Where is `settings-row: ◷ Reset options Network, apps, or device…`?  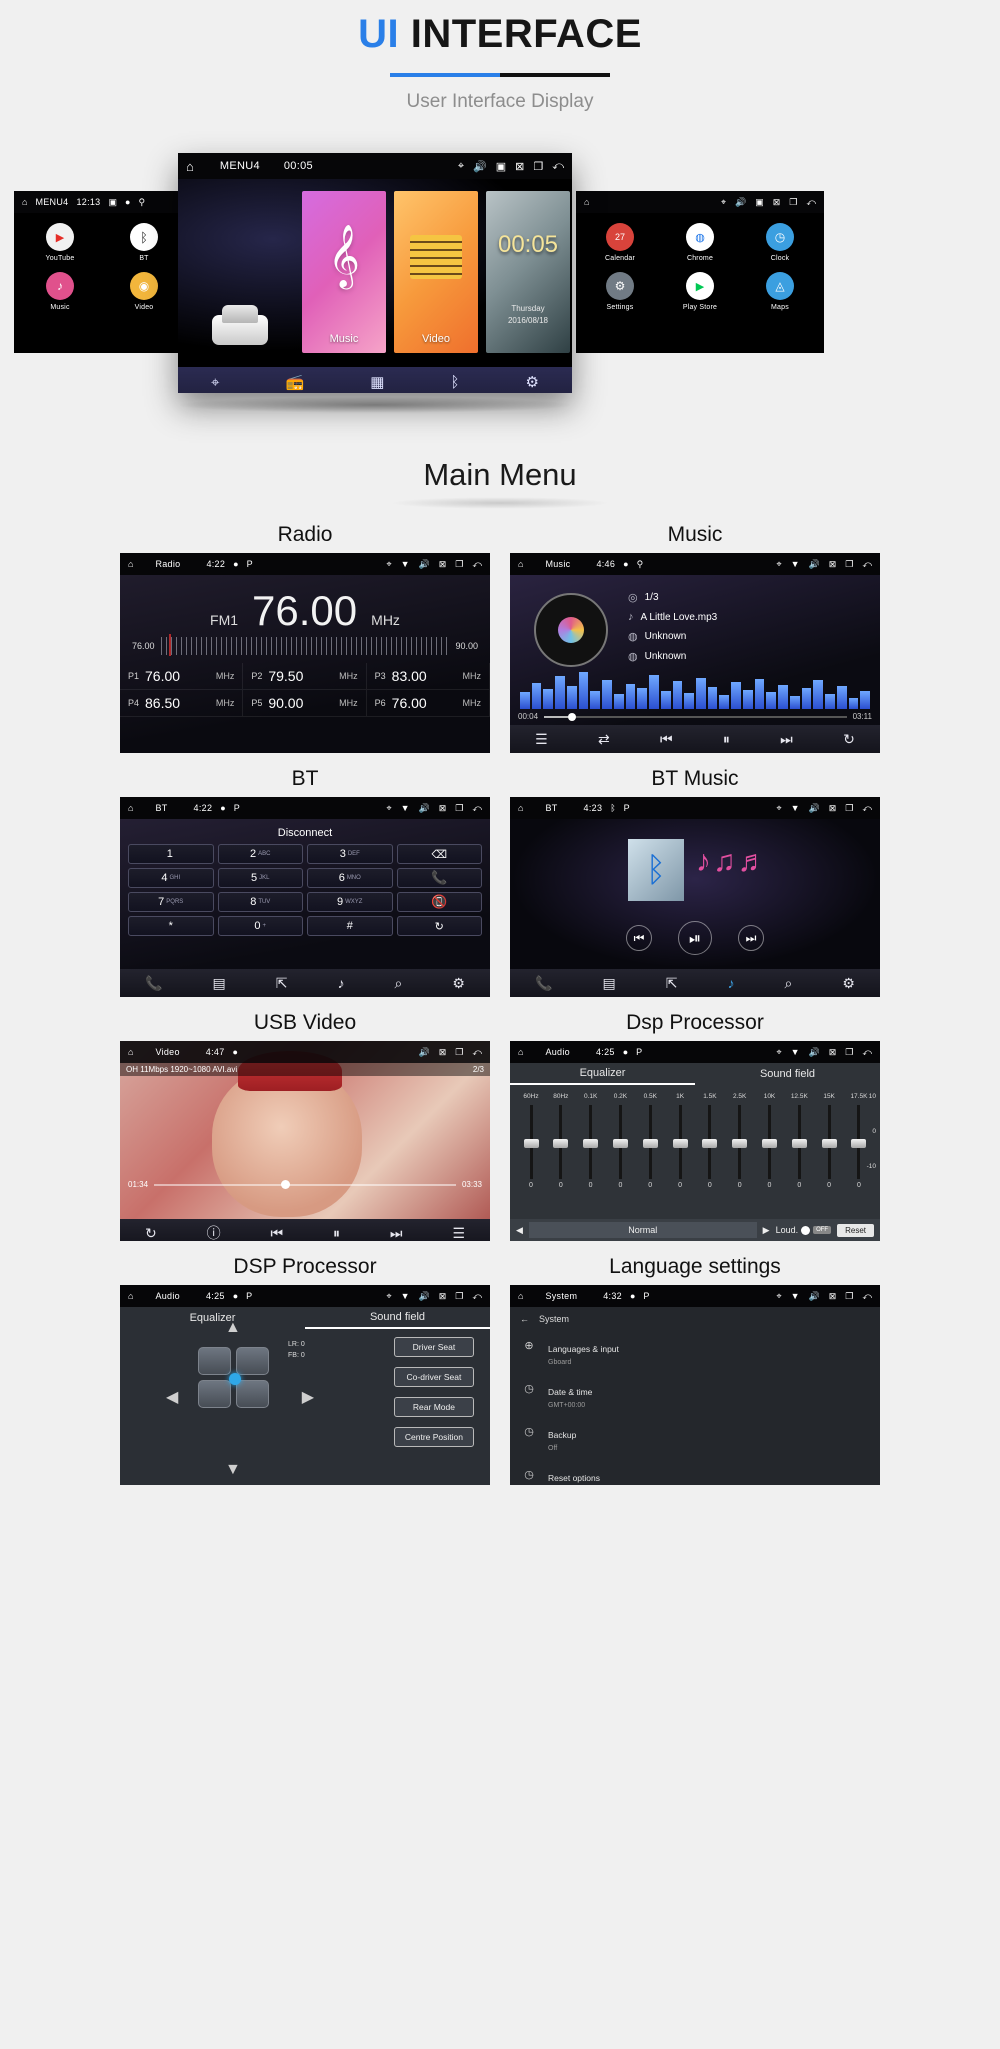 settings-row: ◷ Reset options Network, apps, or device… is located at coordinates (695, 1472).